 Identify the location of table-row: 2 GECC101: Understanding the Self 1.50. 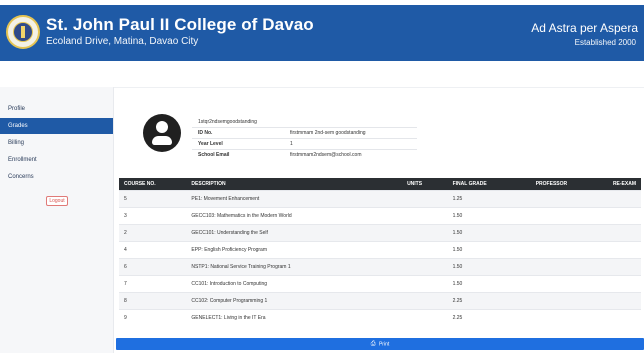
(380, 233).